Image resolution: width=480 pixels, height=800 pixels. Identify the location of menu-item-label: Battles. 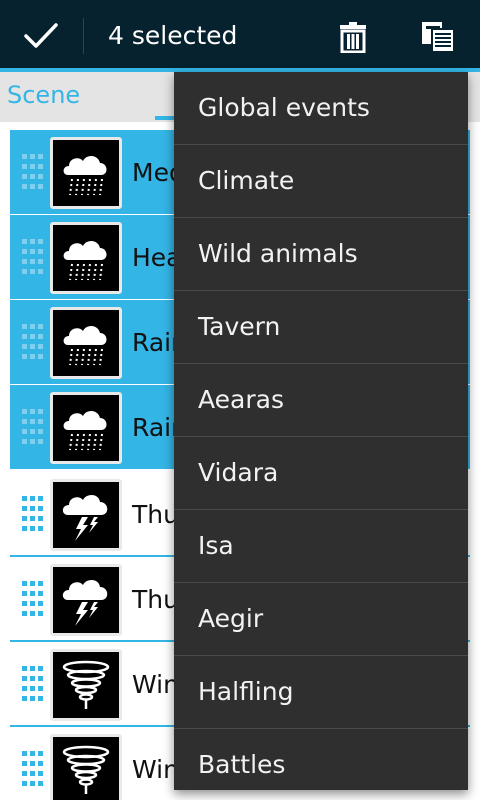
(242, 764).